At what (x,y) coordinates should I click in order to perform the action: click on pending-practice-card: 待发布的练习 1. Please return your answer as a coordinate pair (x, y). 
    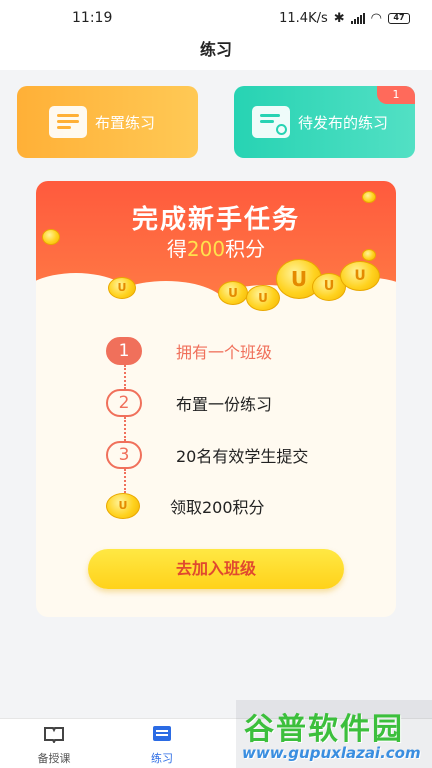
    Looking at the image, I should click on (324, 122).